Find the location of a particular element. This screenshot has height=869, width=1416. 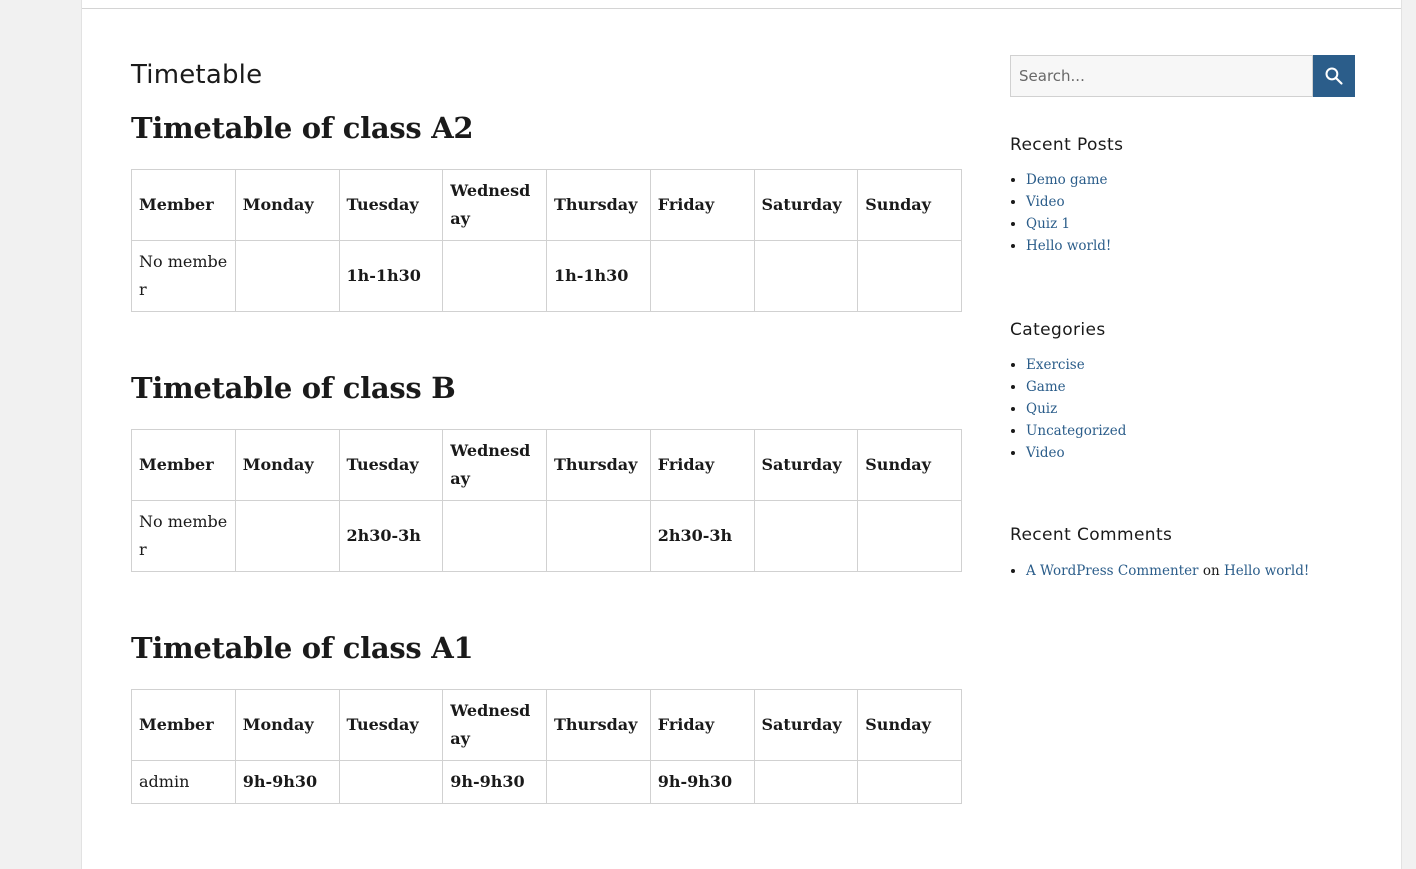

recent-posts-list: Demo game Video Quiz 1 Hello world! is located at coordinates (1182, 213).